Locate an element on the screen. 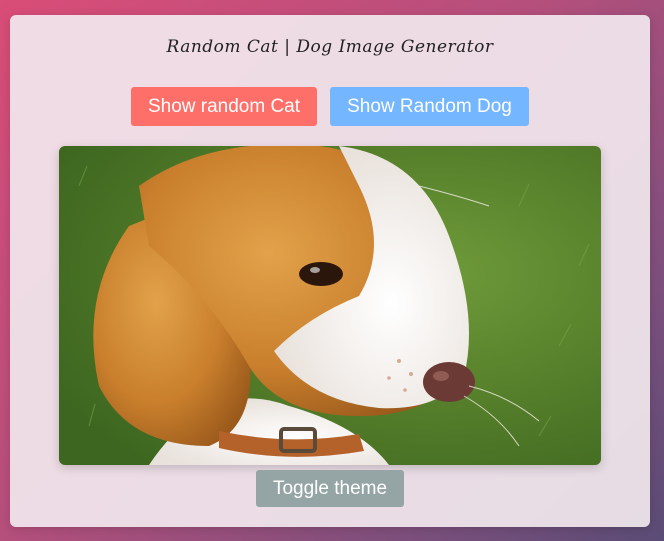 Image resolution: width=664 pixels, height=541 pixels. page-title: Random Cat | Dog Image Generator is located at coordinates (330, 47).